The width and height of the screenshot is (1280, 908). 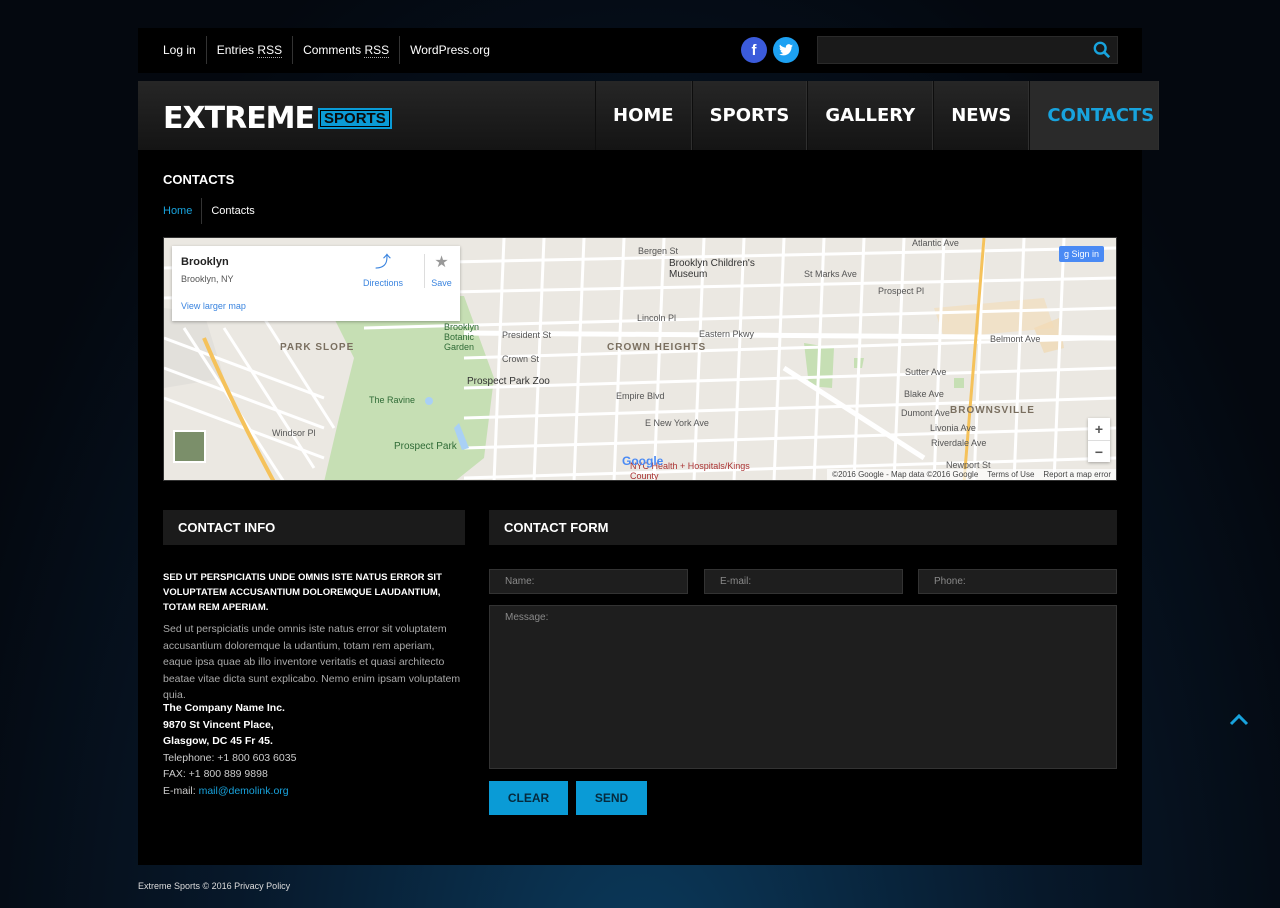 What do you see at coordinates (643, 115) in the screenshot?
I see `nav-home: HOME` at bounding box center [643, 115].